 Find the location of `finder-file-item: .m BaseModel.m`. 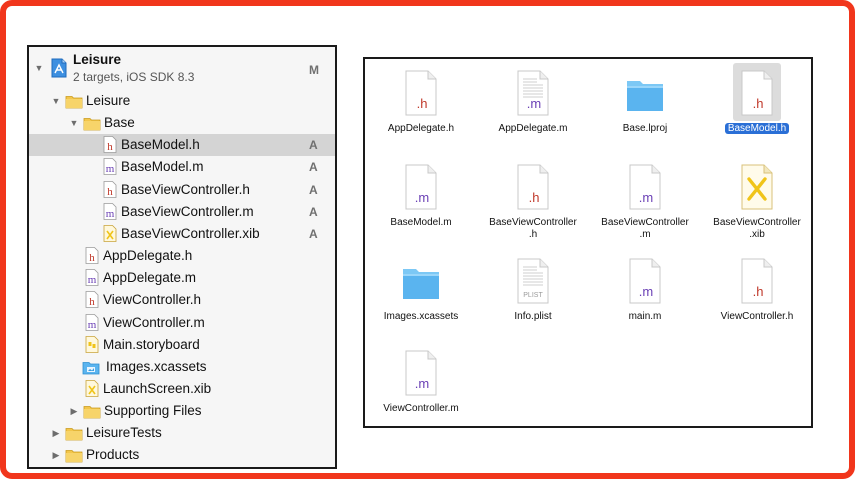

finder-file-item: .m BaseModel.m is located at coordinates (421, 204).